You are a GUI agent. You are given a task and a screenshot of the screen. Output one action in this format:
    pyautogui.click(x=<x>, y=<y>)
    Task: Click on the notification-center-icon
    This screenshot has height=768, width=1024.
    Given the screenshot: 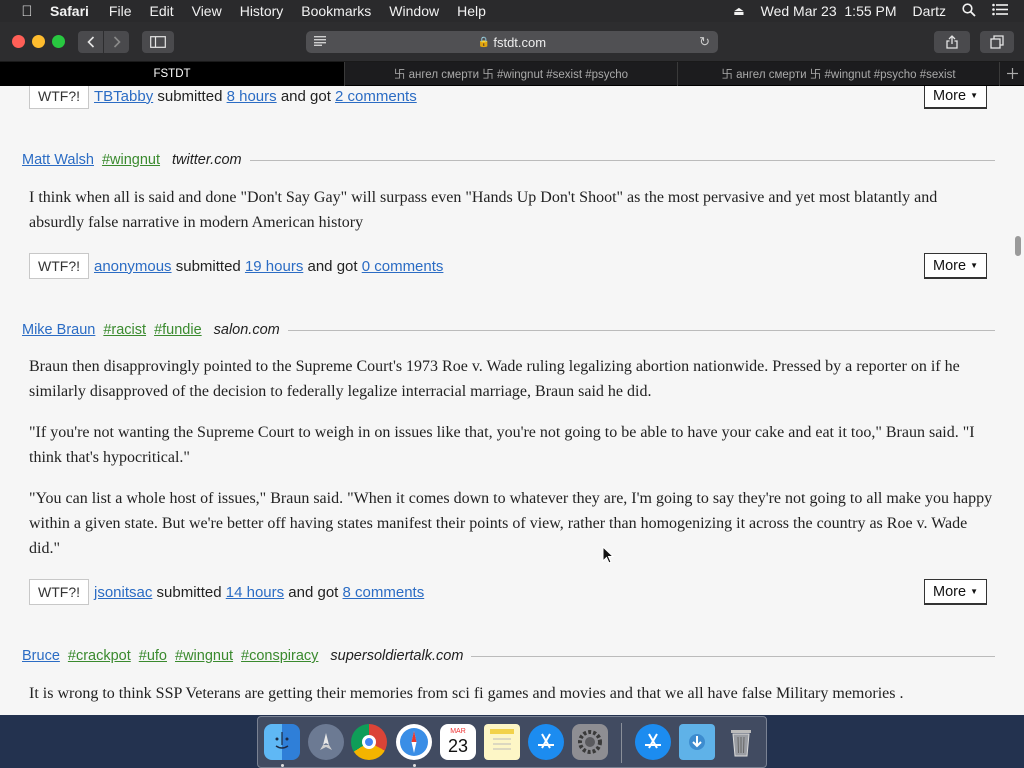 What is the action you would take?
    pyautogui.click(x=1000, y=11)
    